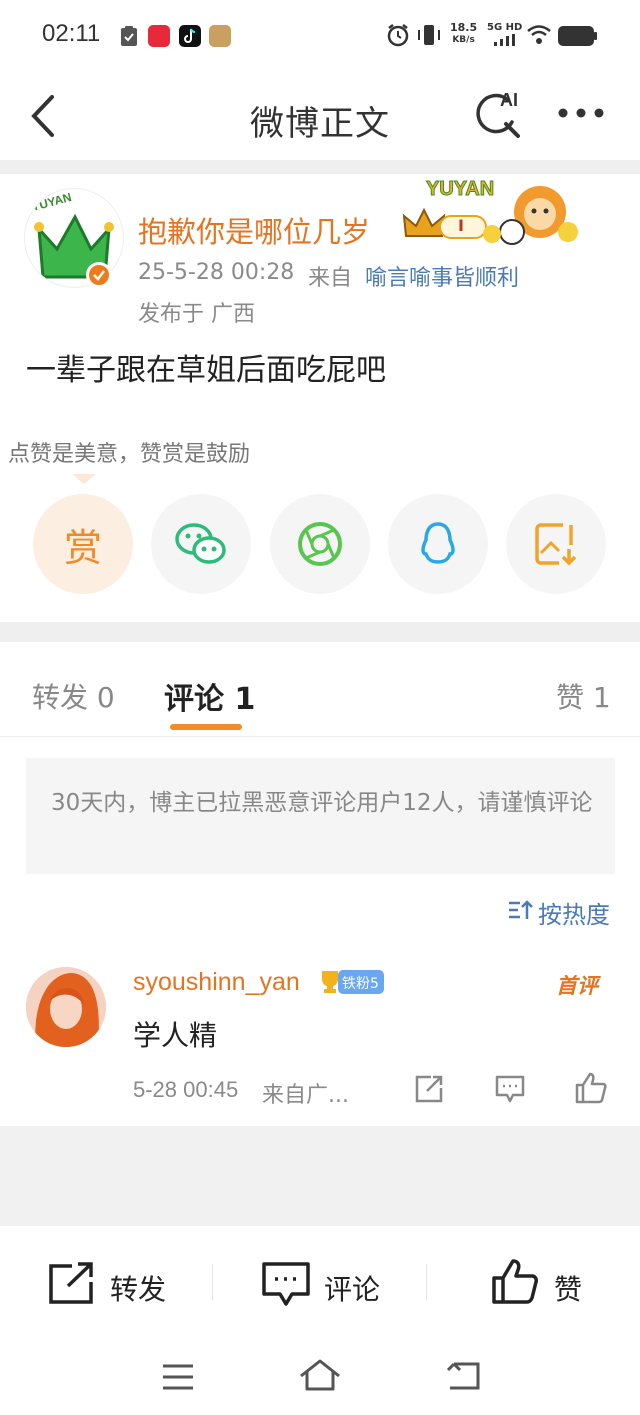  I want to click on author-name: 抱歉你是哪位几岁, so click(254, 230).